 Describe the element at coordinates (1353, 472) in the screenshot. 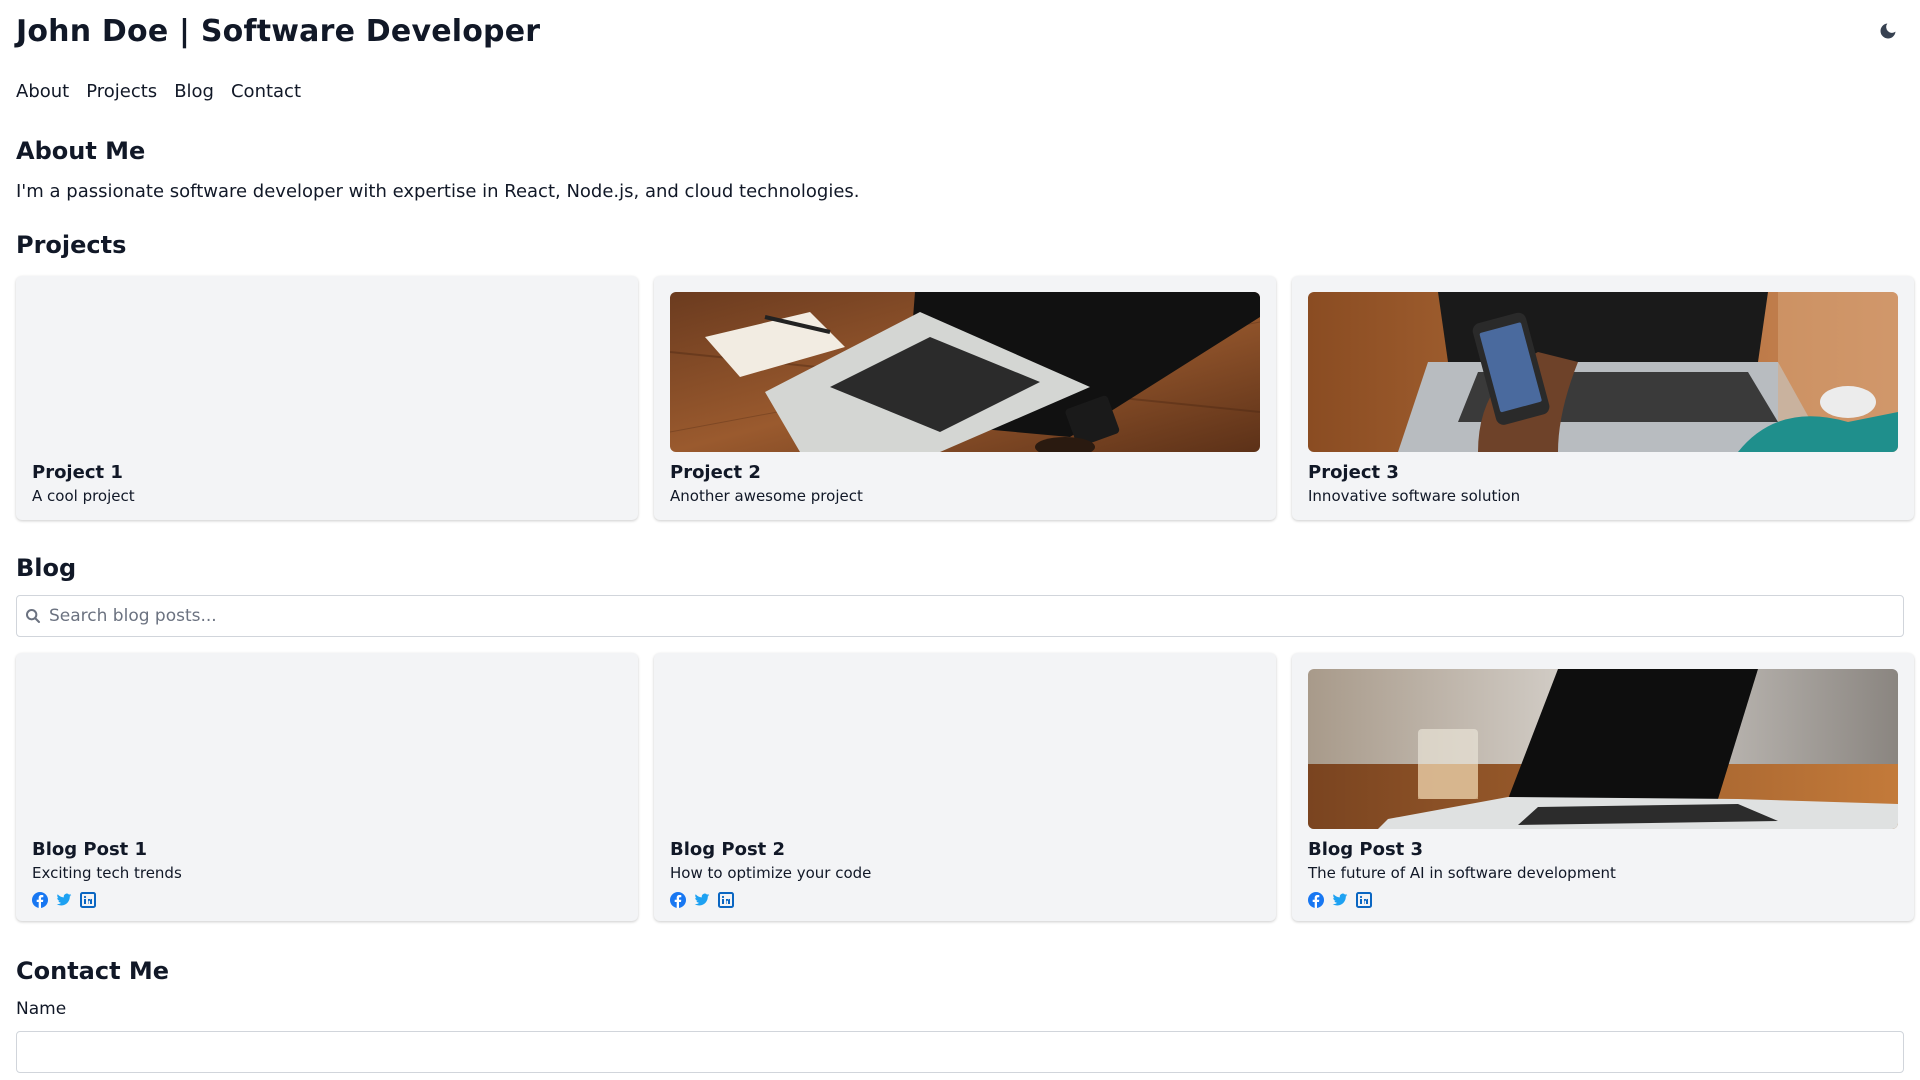

I see `project-title: Project 3` at that location.